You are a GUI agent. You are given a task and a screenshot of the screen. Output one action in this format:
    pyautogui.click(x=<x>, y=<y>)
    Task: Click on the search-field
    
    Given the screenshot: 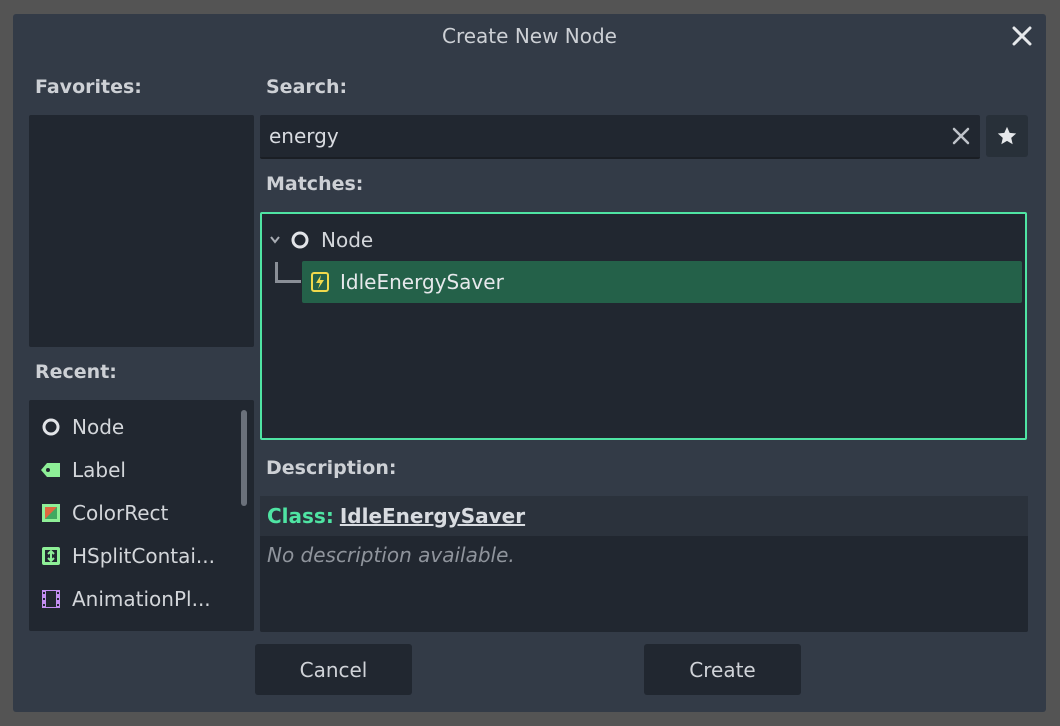 What is the action you would take?
    pyautogui.click(x=620, y=137)
    